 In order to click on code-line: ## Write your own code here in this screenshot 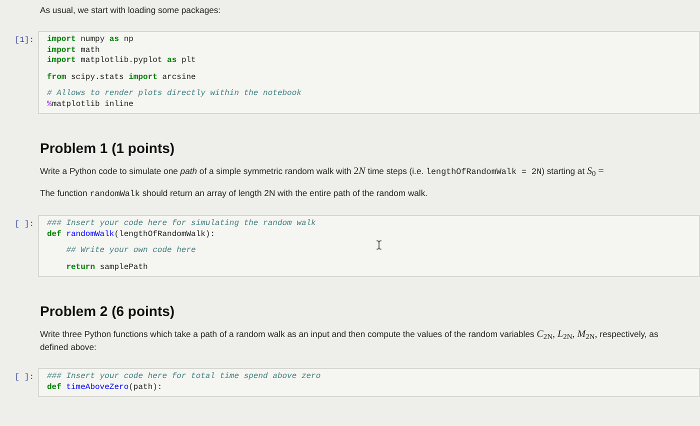, I will do `click(130, 251)`.